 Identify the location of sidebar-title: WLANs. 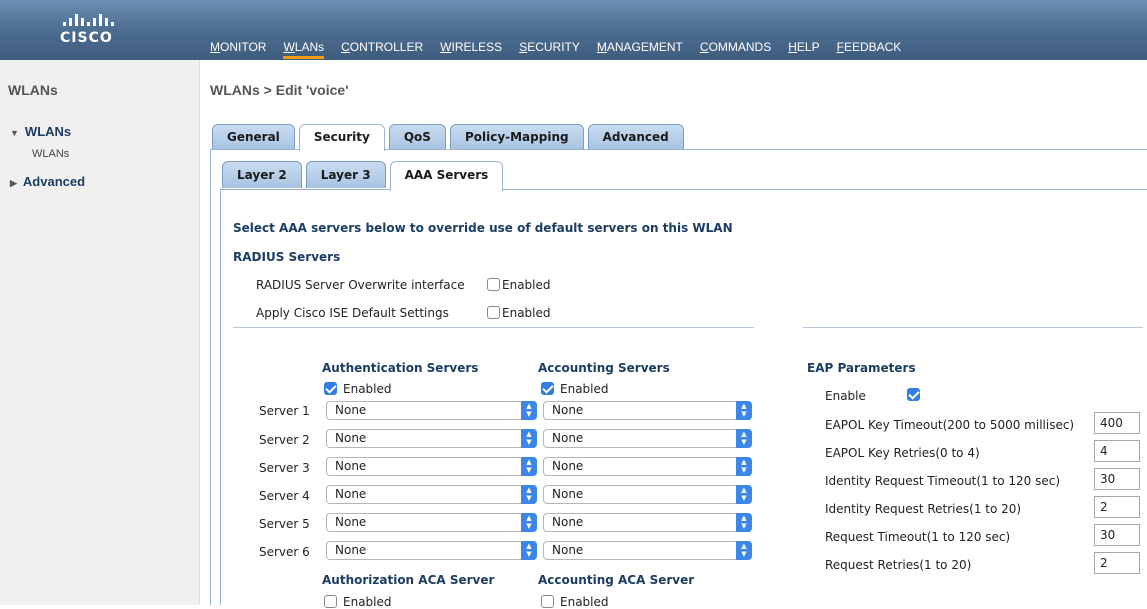
(33, 90).